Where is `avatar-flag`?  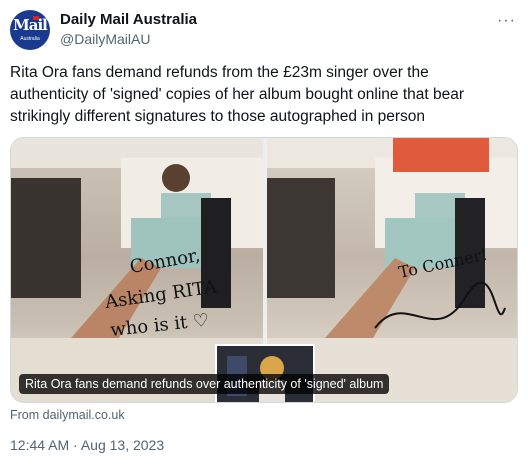 avatar-flag is located at coordinates (36, 18).